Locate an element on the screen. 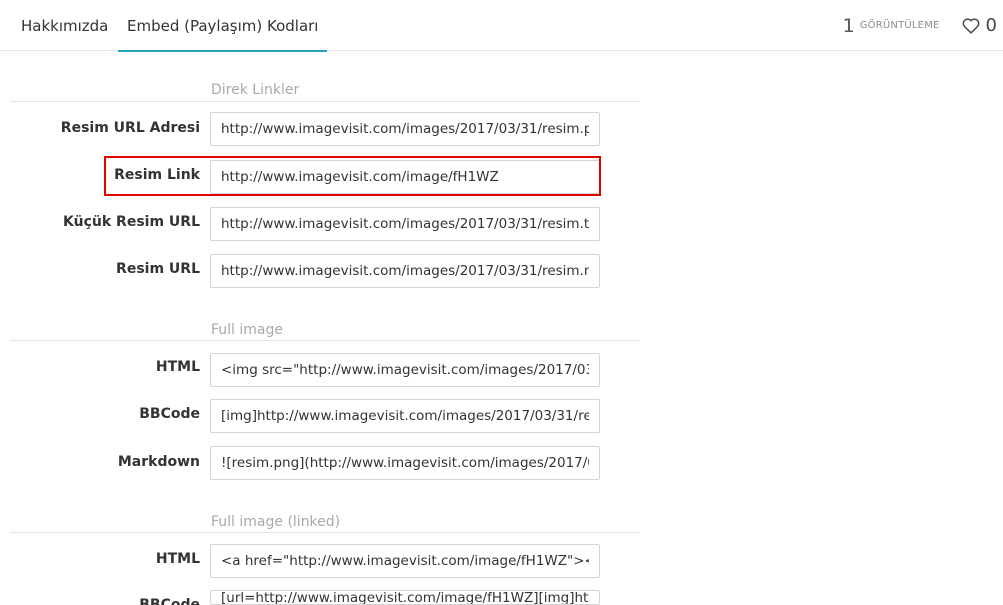 This screenshot has height=605, width=1003. section-title-full-image: Full image is located at coordinates (247, 330).